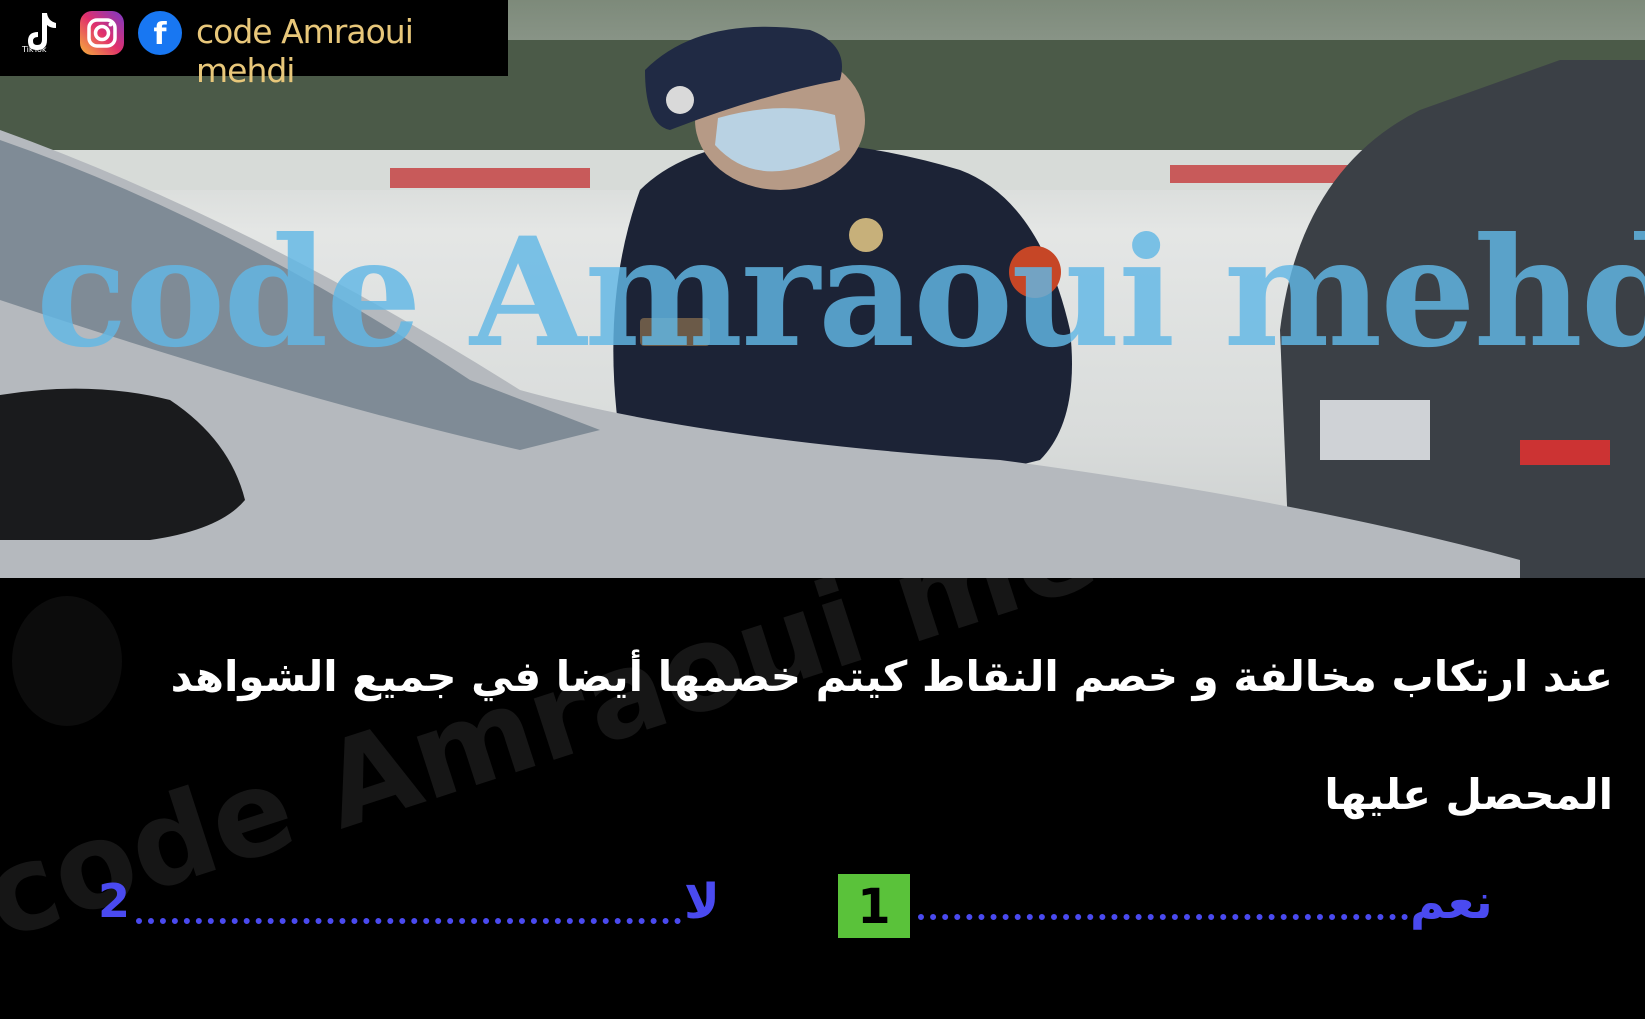  Describe the element at coordinates (1451, 902) in the screenshot. I see `answer-yes-label: نعم` at that location.